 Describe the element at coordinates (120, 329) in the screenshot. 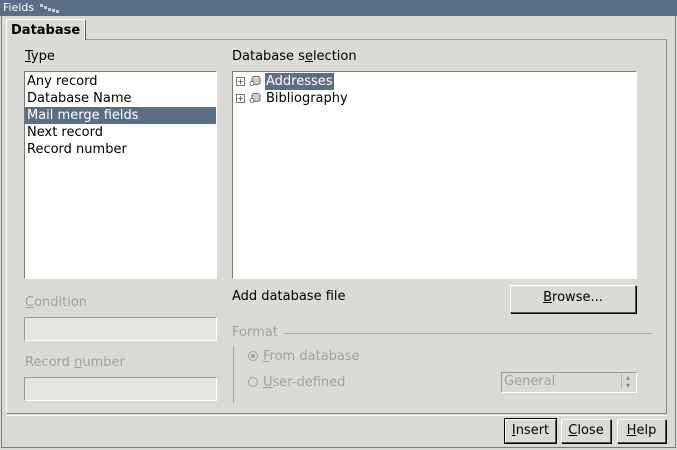

I see `condition-field` at that location.